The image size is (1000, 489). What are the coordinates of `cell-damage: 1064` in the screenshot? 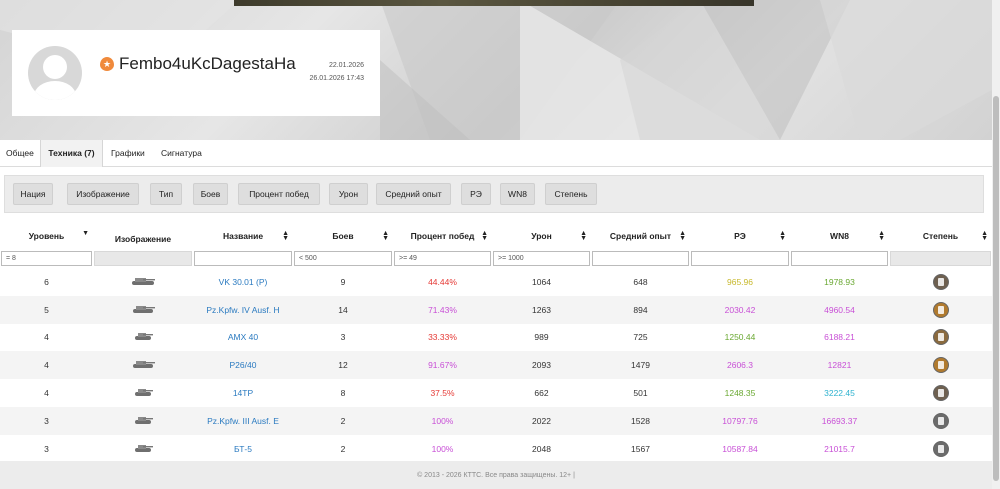 It's located at (541, 281).